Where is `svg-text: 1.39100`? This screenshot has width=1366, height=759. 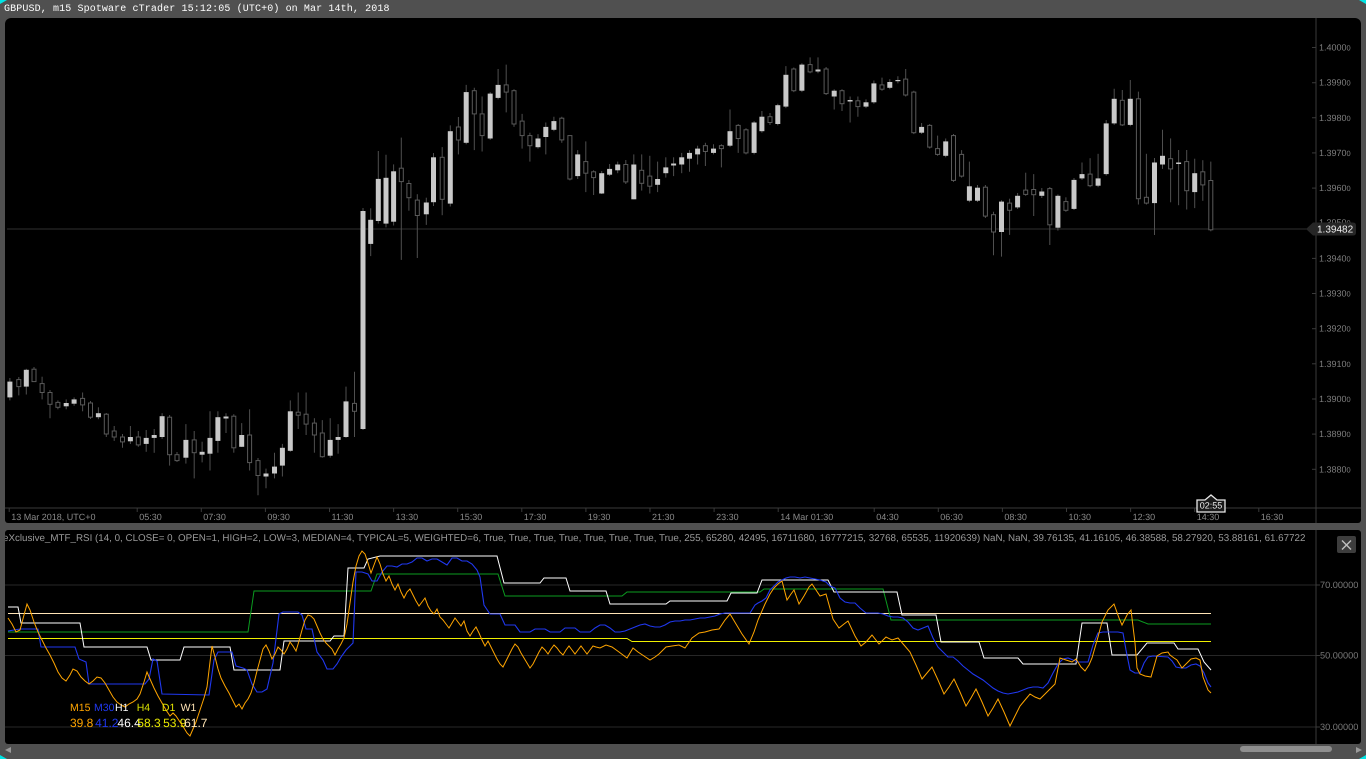 svg-text: 1.39100 is located at coordinates (1335, 364).